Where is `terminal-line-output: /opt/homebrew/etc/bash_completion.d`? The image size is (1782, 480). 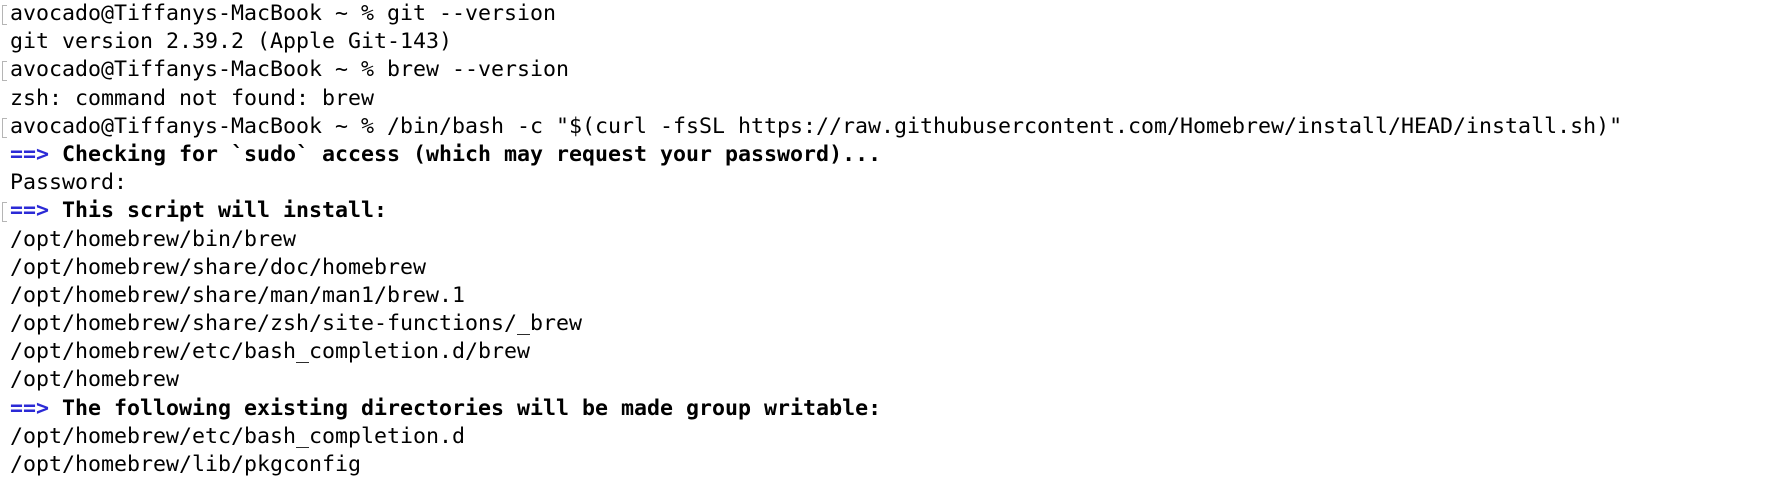 terminal-line-output: /opt/homebrew/etc/bash_completion.d is located at coordinates (896, 437).